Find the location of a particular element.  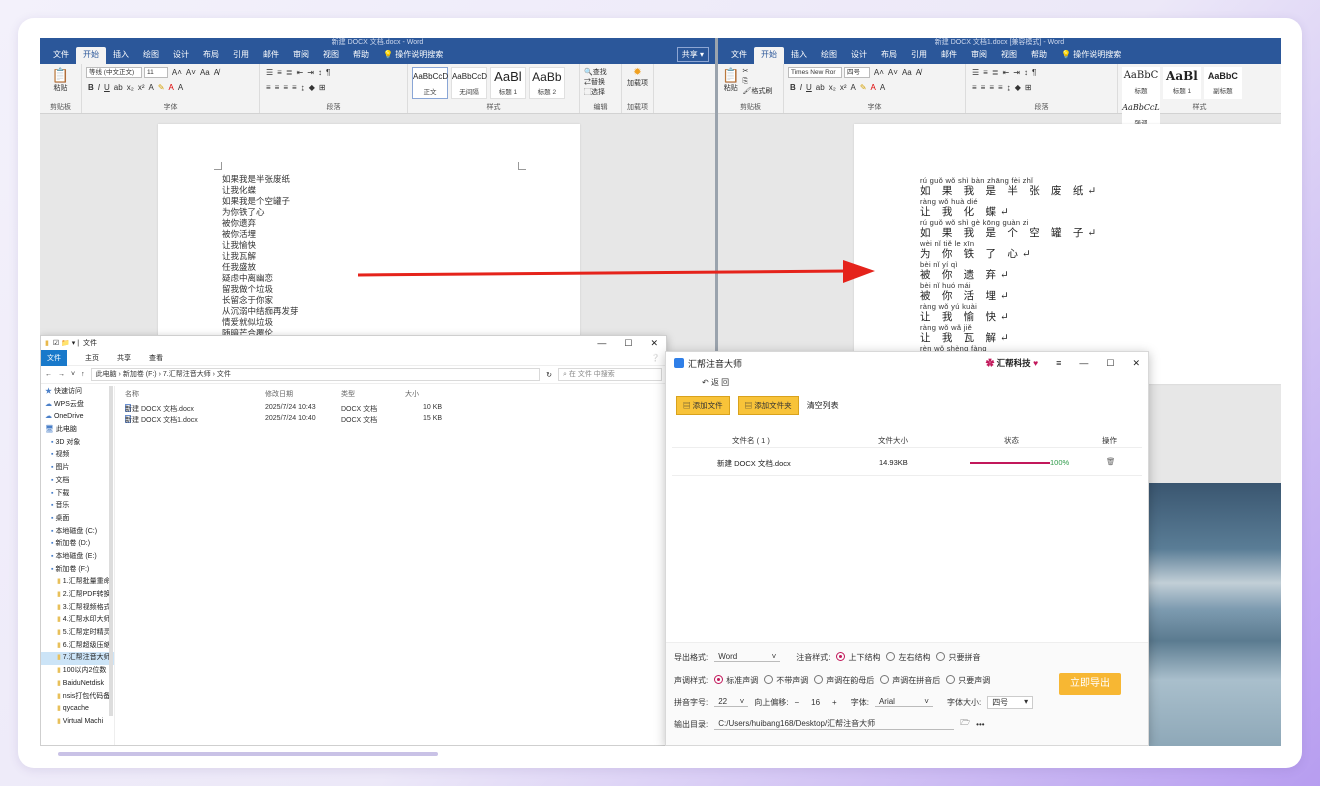

font-color-icon: A is located at coordinates (171, 87).